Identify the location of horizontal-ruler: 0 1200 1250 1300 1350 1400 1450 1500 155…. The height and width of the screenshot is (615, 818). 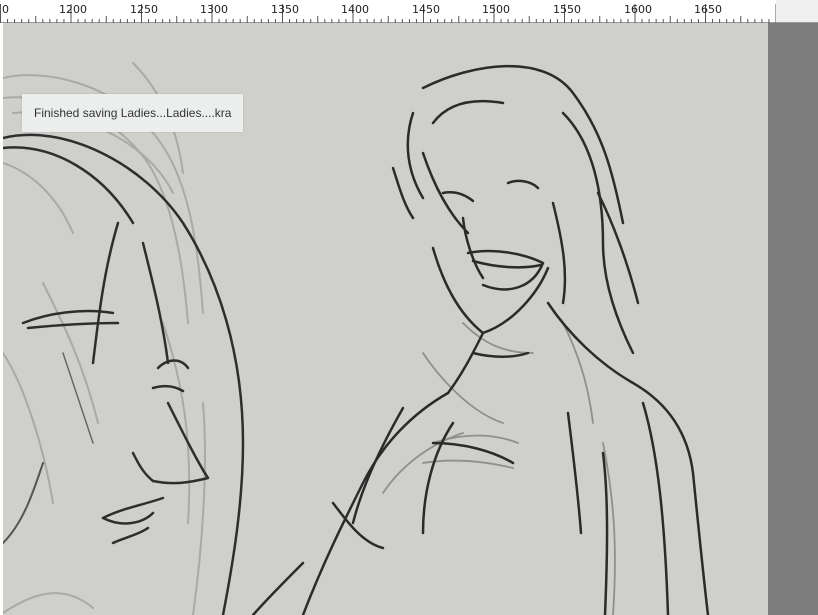
(388, 11).